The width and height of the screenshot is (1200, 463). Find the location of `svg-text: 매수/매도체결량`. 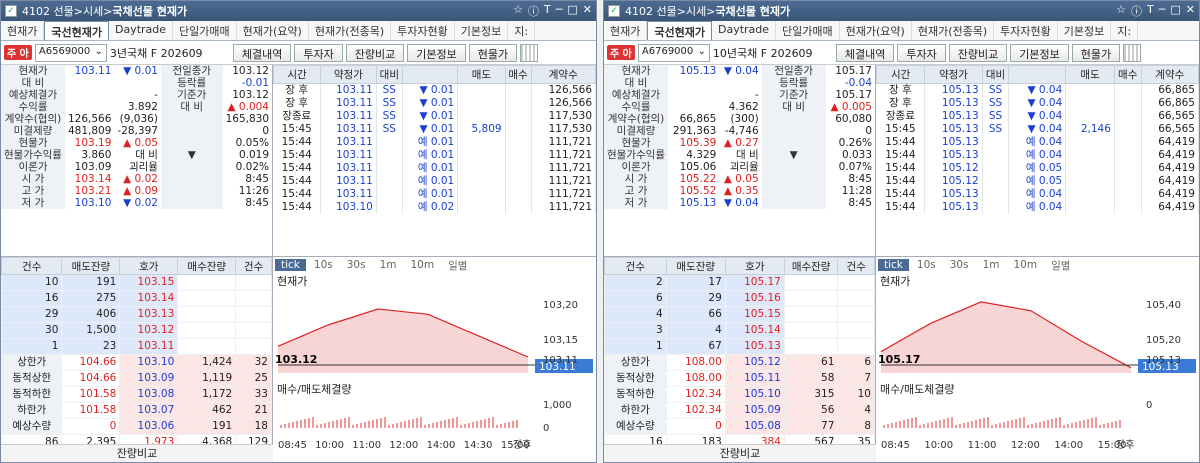

svg-text: 매수/매도체결량 is located at coordinates (314, 389).